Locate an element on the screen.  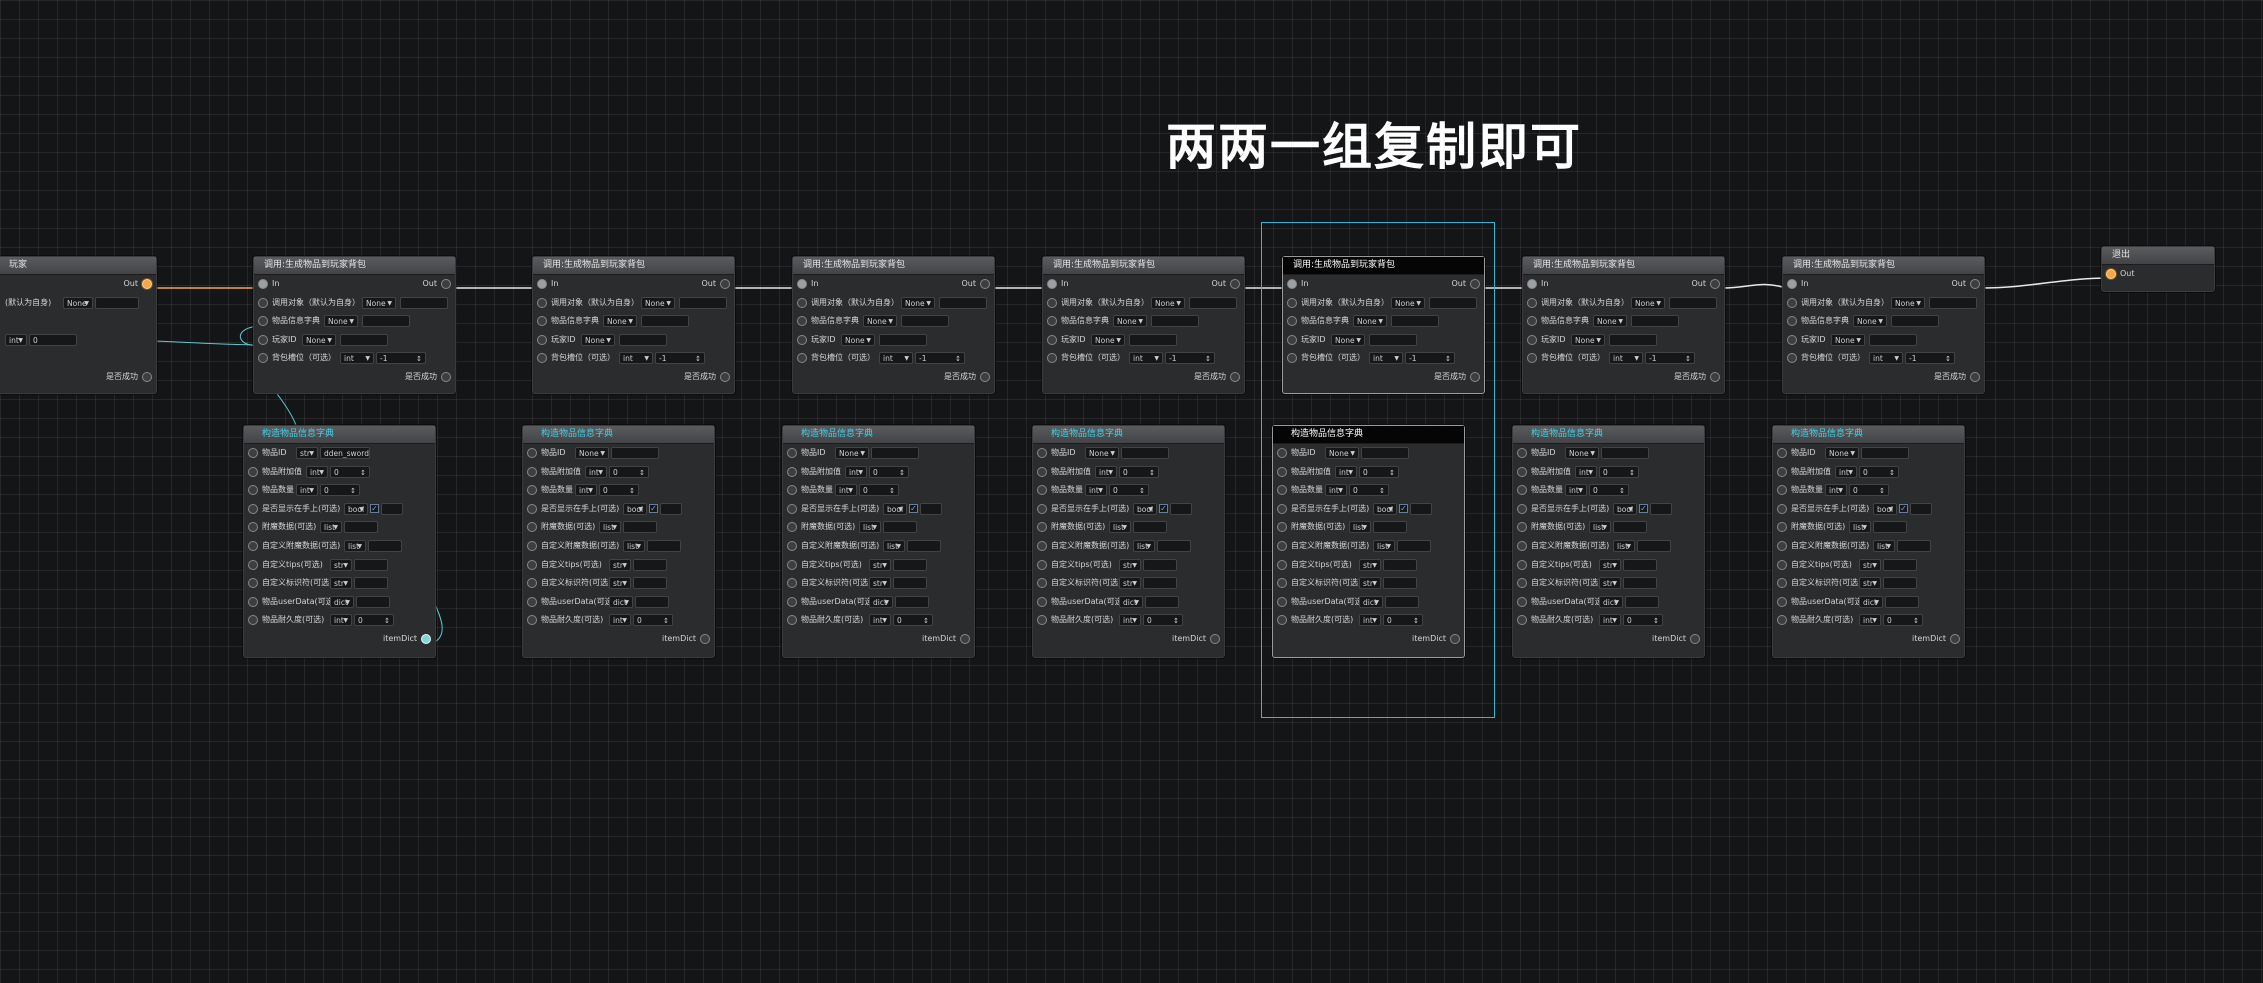
exit-exec-in-pin is located at coordinates (2111, 274).